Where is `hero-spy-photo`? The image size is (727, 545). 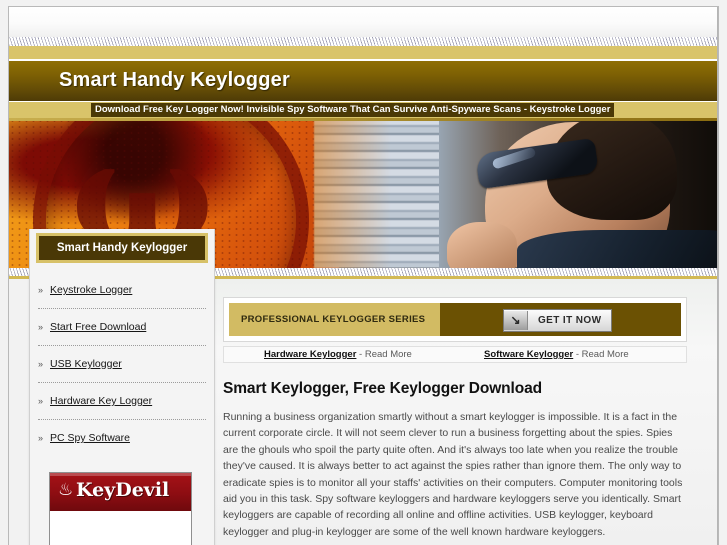 hero-spy-photo is located at coordinates (578, 193).